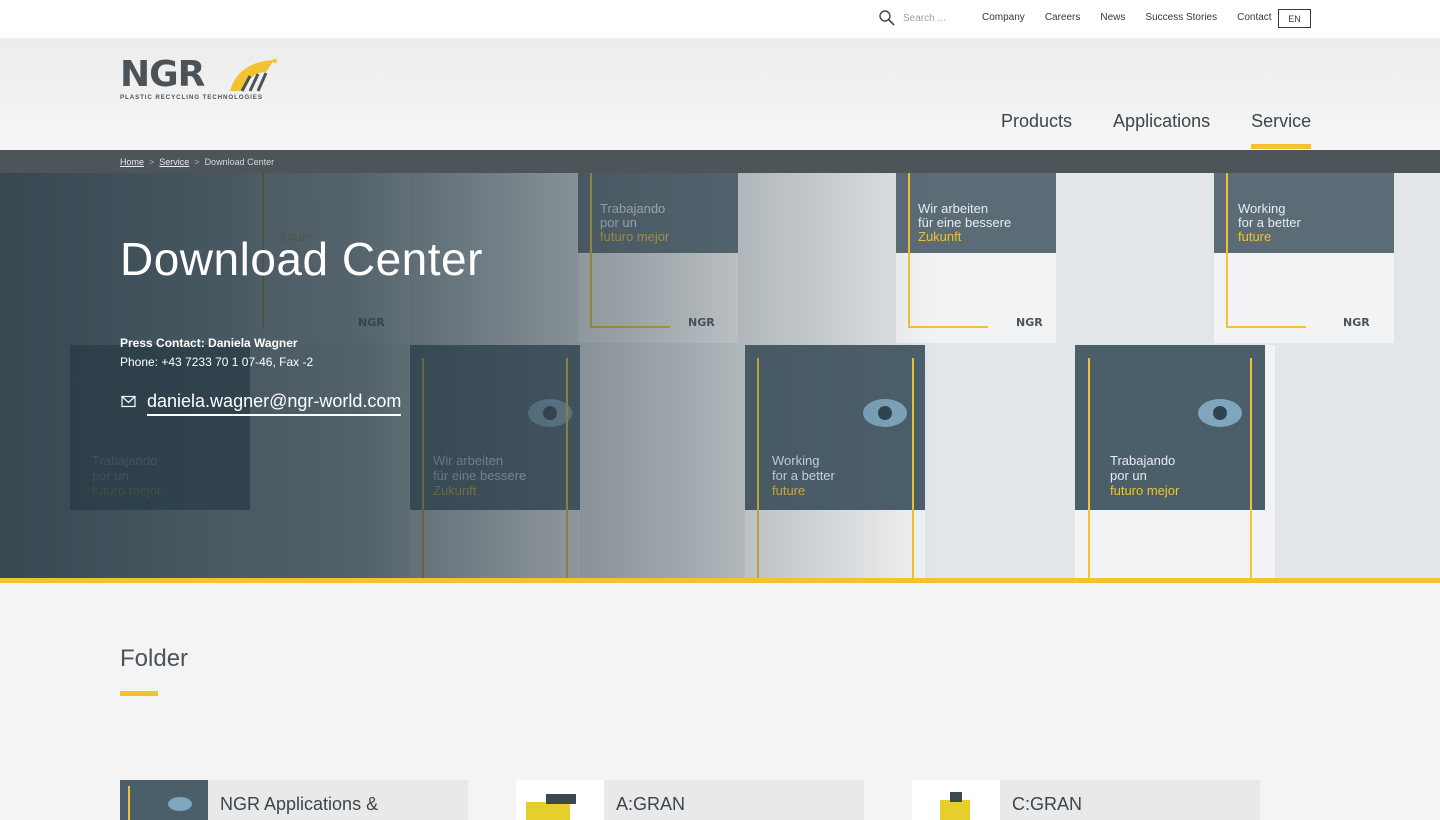 The image size is (1440, 820). Describe the element at coordinates (887, 18) in the screenshot. I see `search-icon` at that location.